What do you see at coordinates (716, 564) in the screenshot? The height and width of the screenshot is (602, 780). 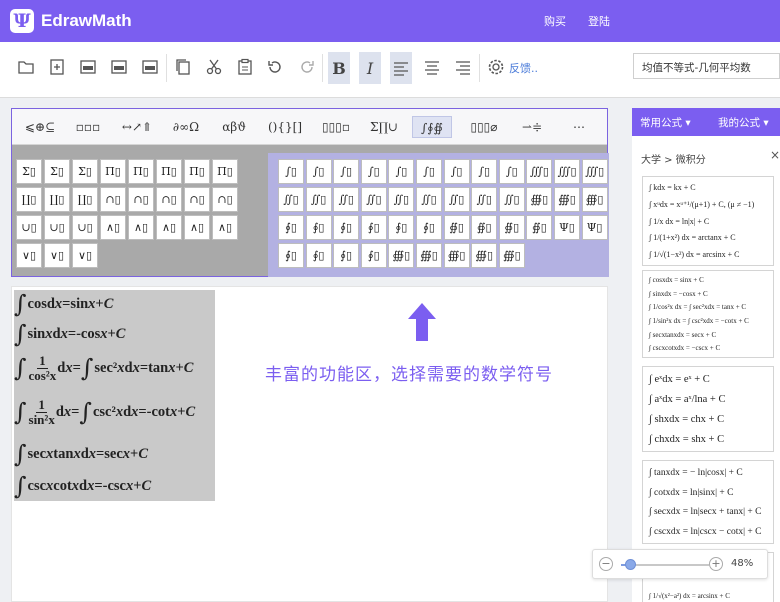 I see `zoom-in-button: +` at bounding box center [716, 564].